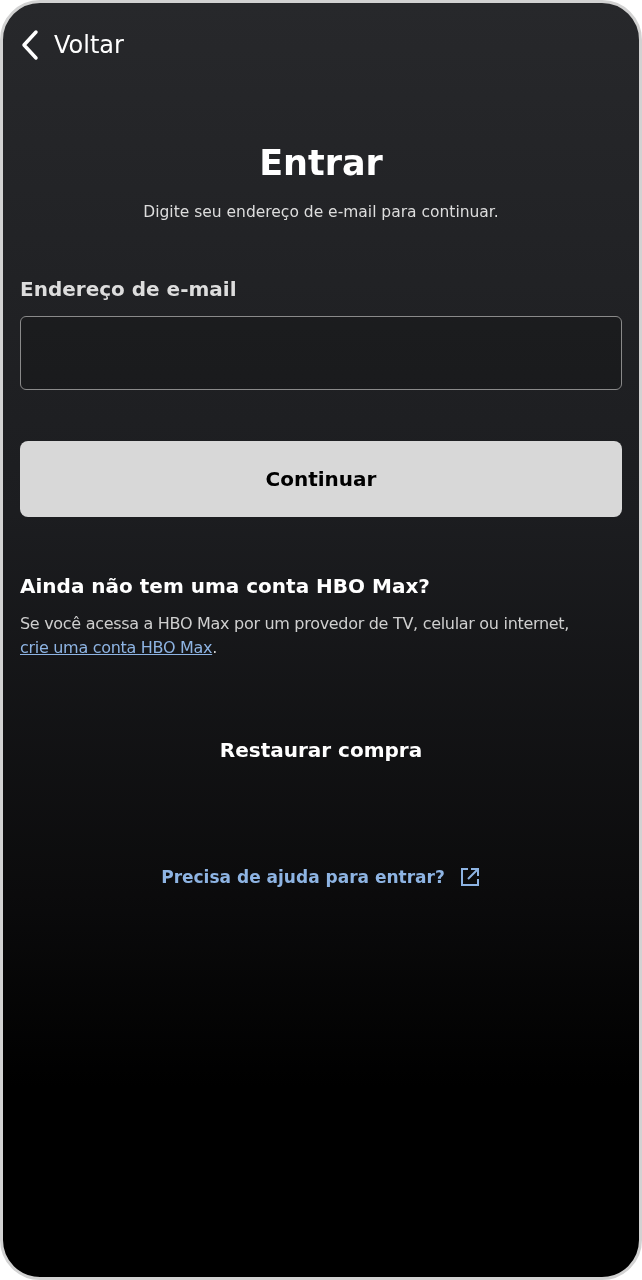  I want to click on signup-text: Se você acessa a HBO Max por um provedor de TV, celular ou internet, crie uma conta HBO Max., so click(295, 636).